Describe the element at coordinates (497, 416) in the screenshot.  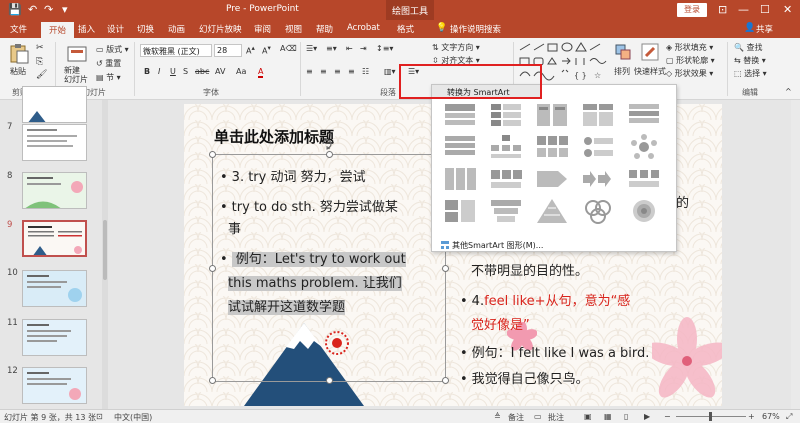
I see `notes-icon: ≜` at that location.